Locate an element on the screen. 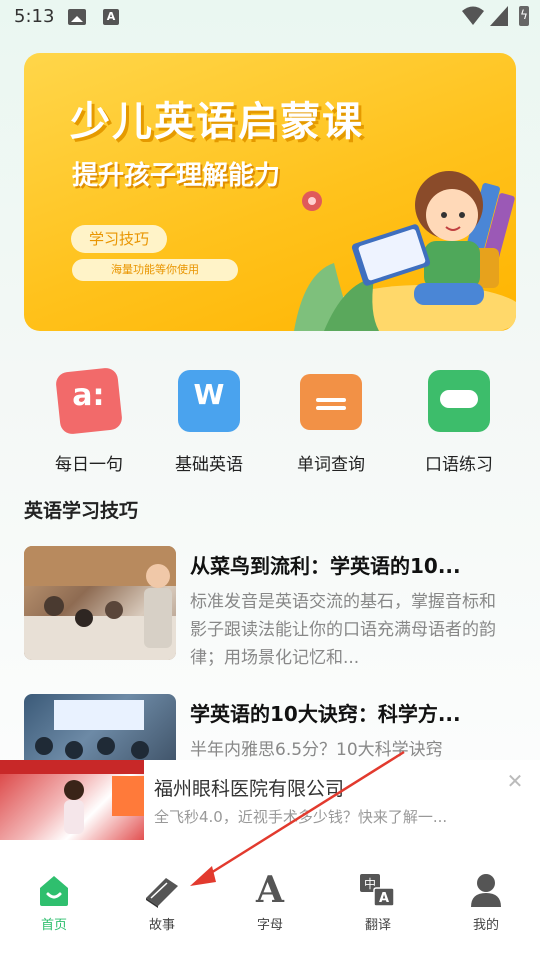  wifi-icon is located at coordinates (473, 15).